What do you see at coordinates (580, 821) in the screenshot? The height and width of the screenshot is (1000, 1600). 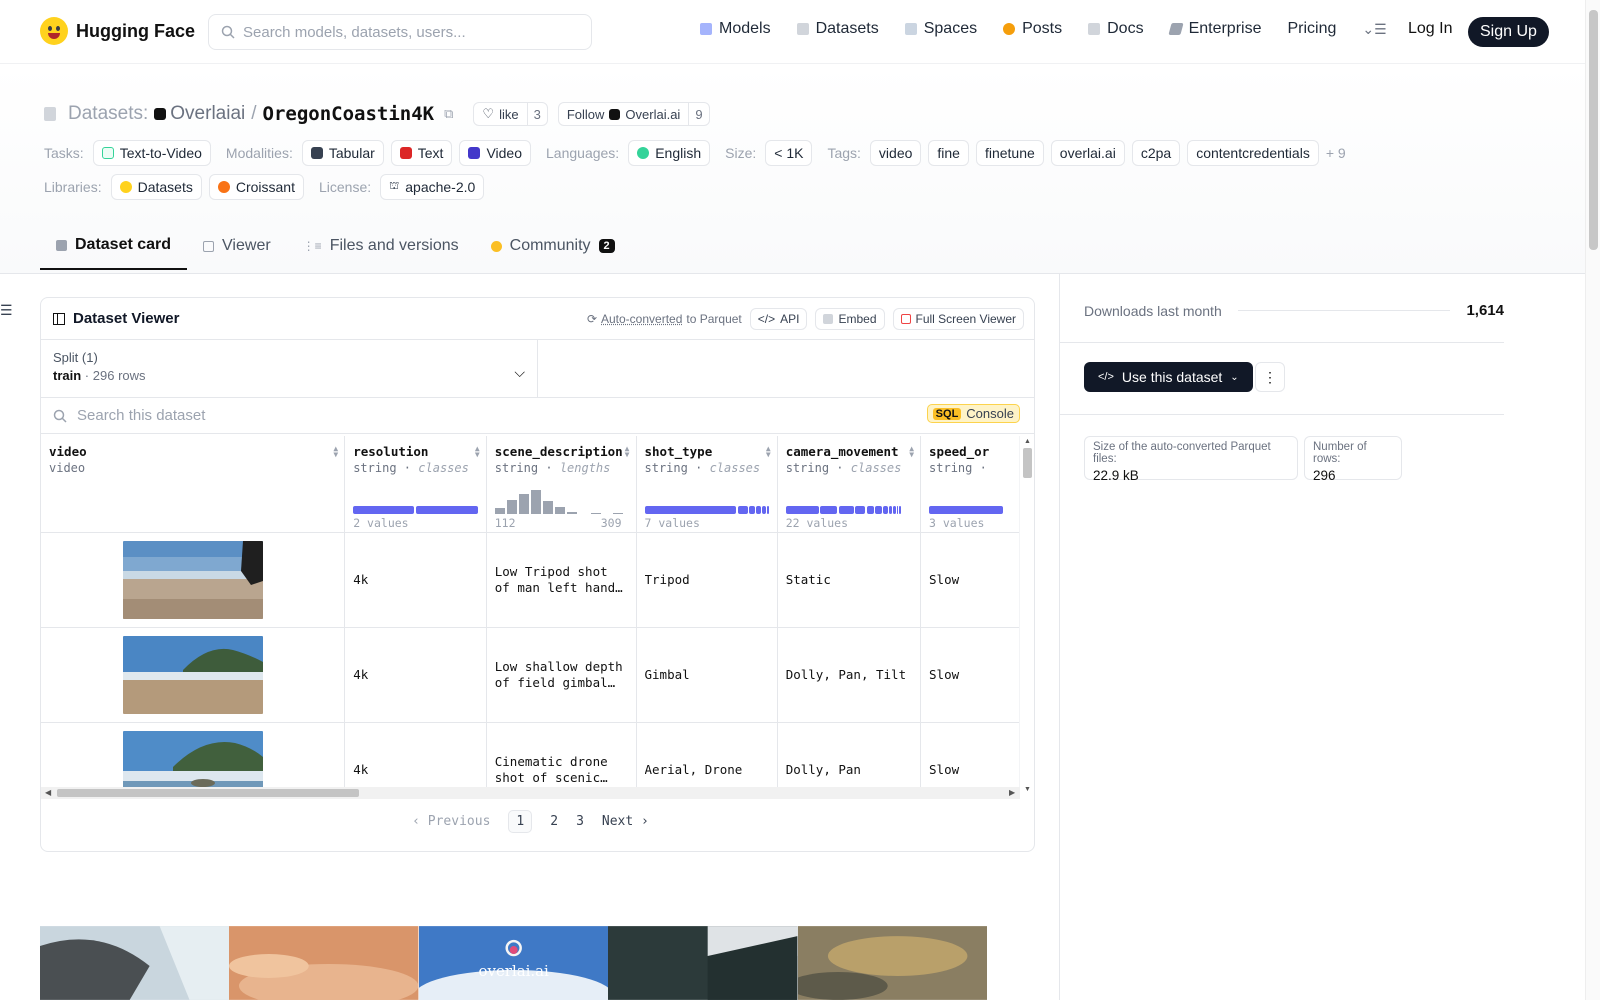 I see `page-3-button: 3` at bounding box center [580, 821].